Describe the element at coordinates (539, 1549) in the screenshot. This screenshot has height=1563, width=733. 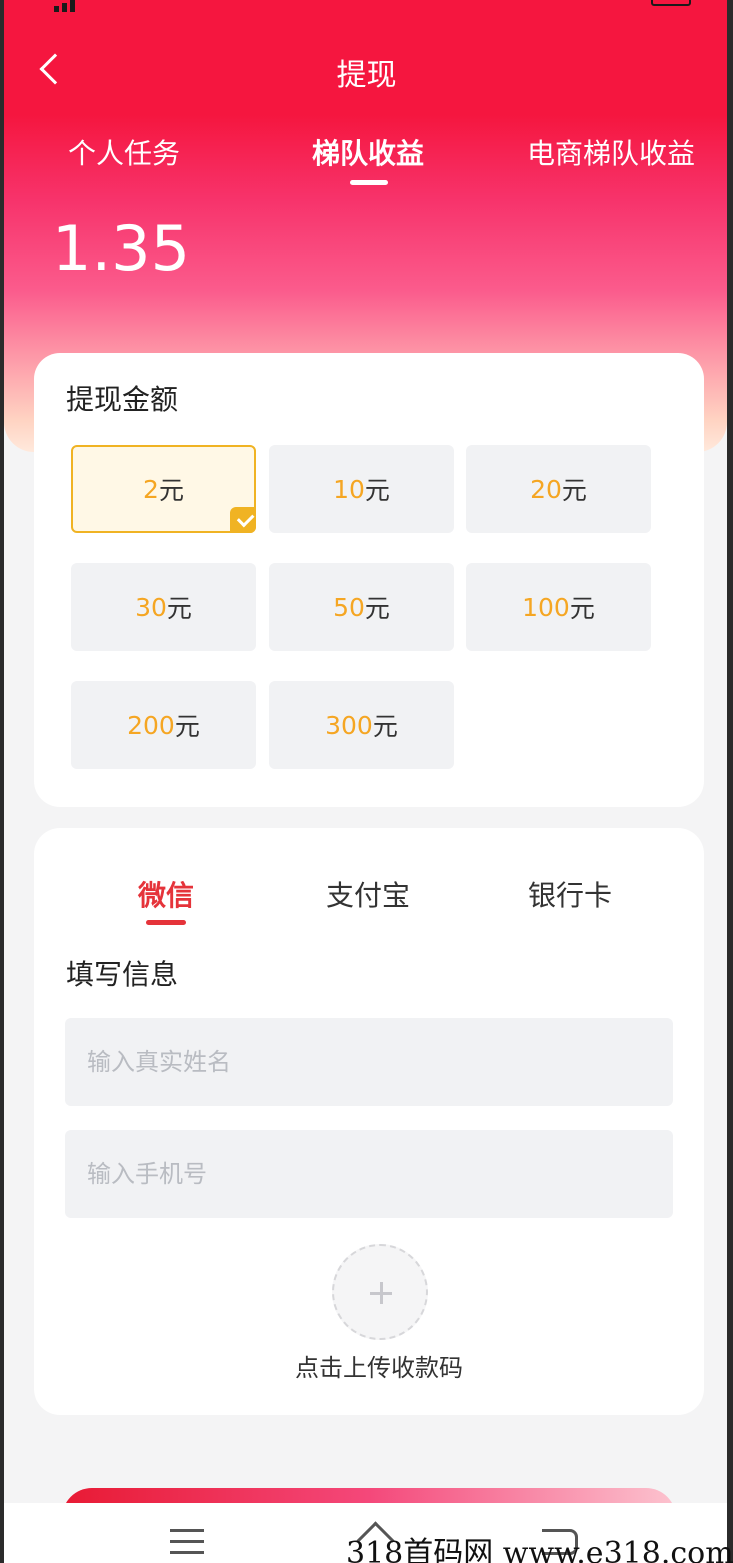
I see `watermark: 318首码网 www.e318.com` at that location.